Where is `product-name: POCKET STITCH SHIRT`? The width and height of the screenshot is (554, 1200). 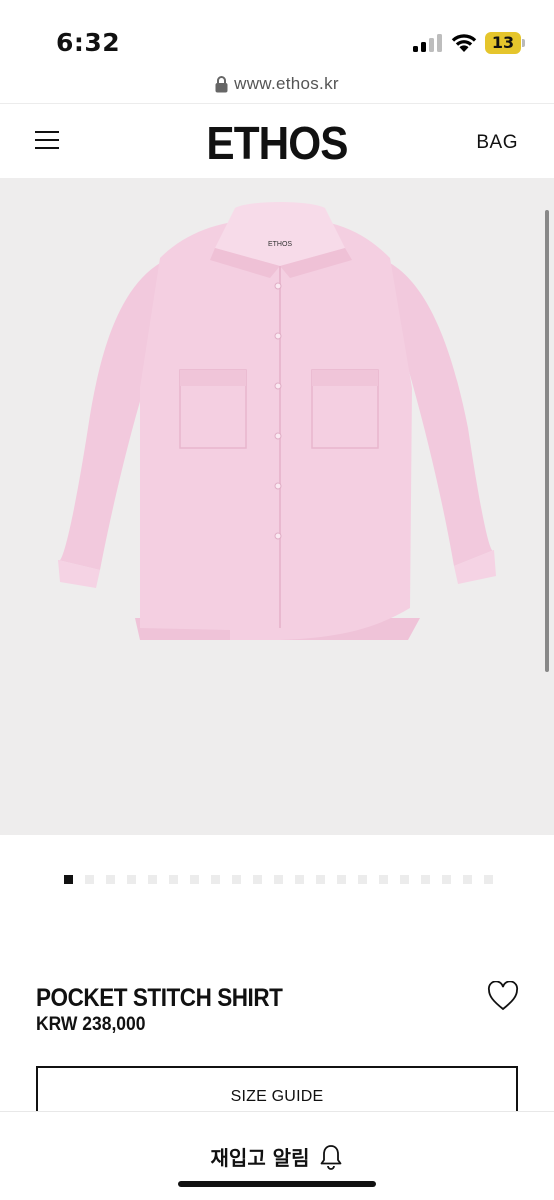
product-name: POCKET STITCH SHIRT is located at coordinates (159, 998).